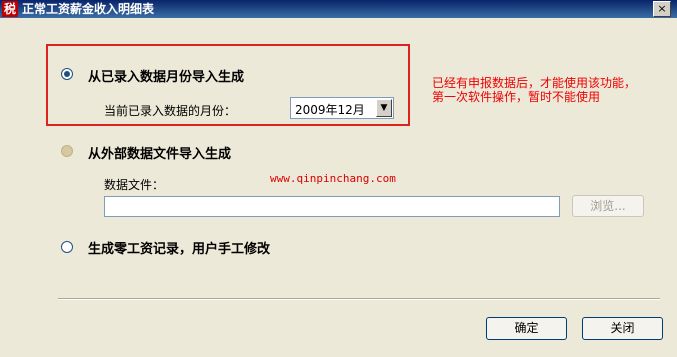 The height and width of the screenshot is (357, 677). What do you see at coordinates (333, 178) in the screenshot?
I see `watermark-url: www.qinpinchang.com` at bounding box center [333, 178].